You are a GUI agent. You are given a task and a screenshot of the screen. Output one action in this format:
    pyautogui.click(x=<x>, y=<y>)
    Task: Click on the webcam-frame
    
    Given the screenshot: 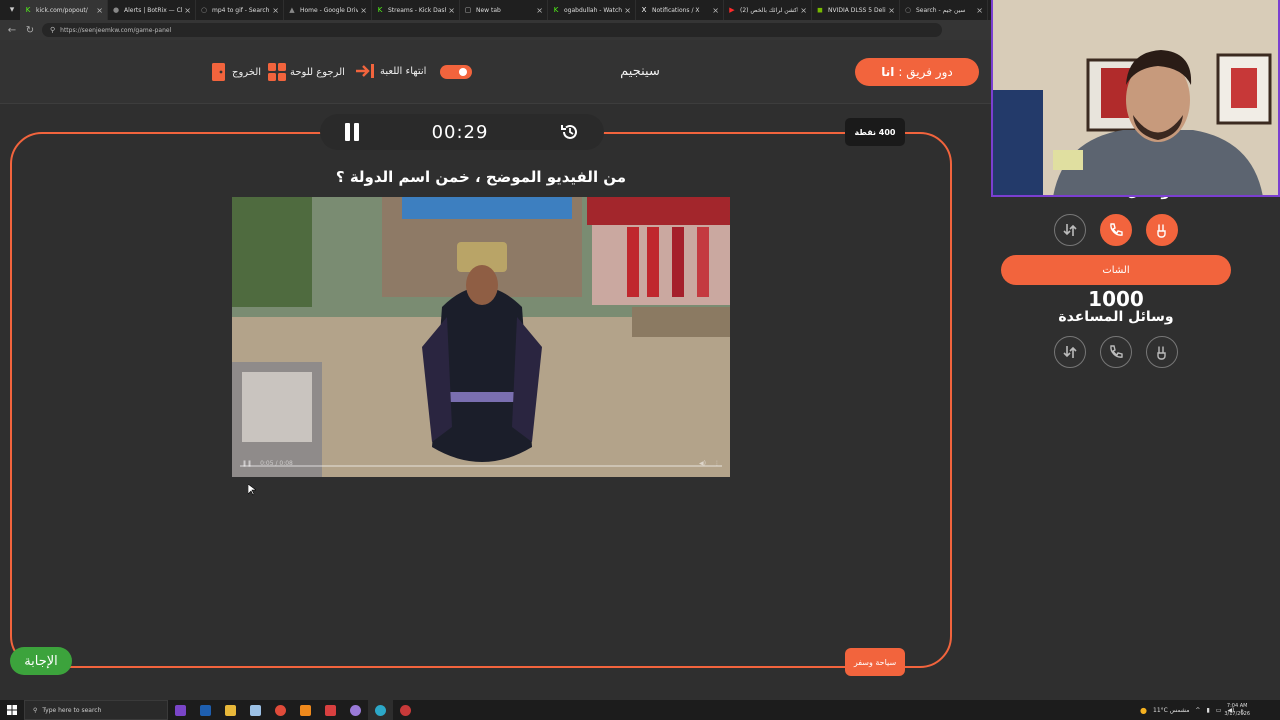 What is the action you would take?
    pyautogui.click(x=1135, y=97)
    